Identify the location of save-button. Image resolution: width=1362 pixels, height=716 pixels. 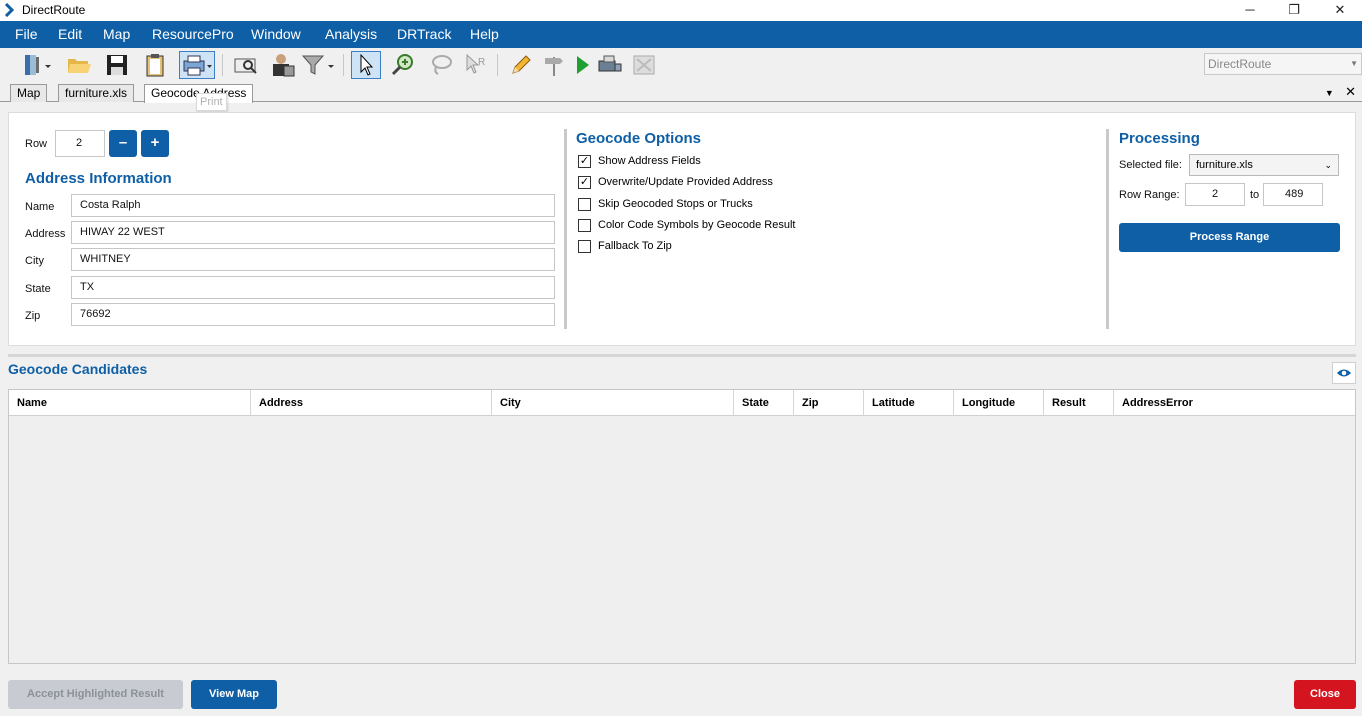
(117, 65).